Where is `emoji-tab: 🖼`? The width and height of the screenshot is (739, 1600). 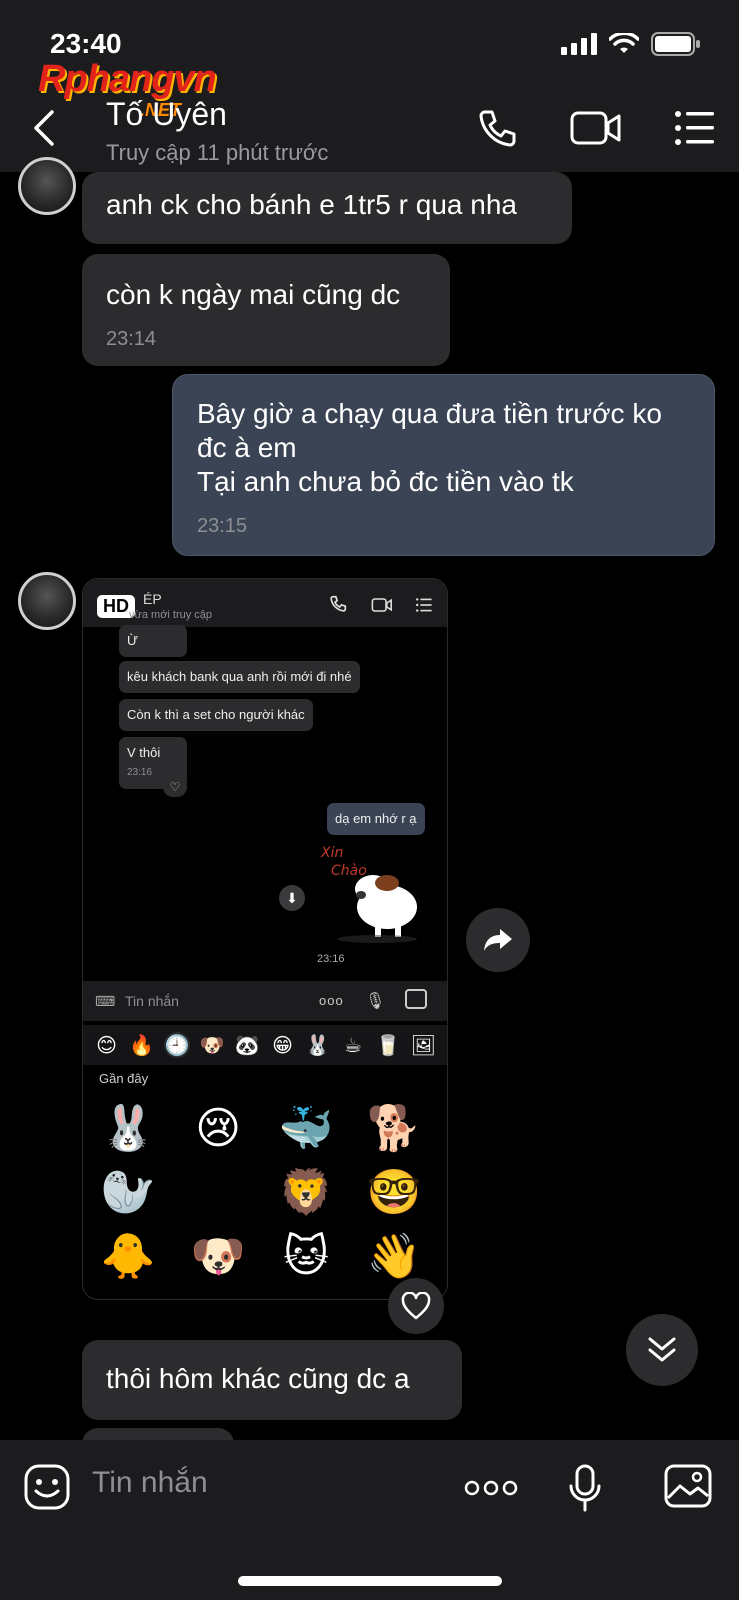
emoji-tab: 🖼 is located at coordinates (423, 1045).